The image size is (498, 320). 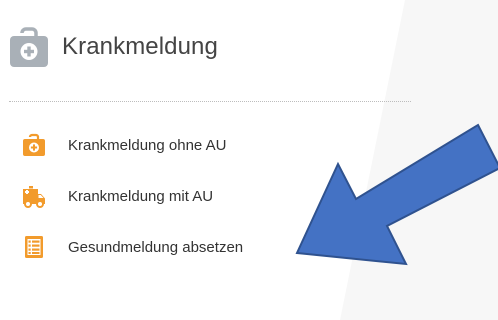 I want to click on ambulance-icon, so click(x=34, y=197).